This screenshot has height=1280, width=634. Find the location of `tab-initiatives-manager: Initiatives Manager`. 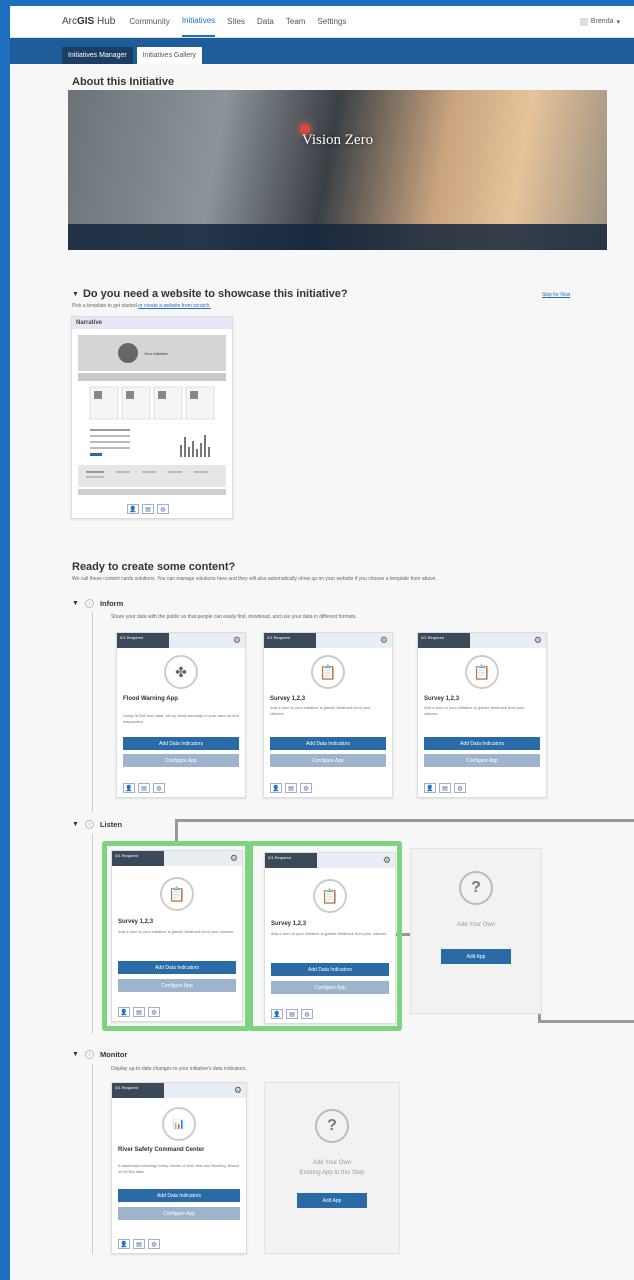

tab-initiatives-manager: Initiatives Manager is located at coordinates (97, 55).